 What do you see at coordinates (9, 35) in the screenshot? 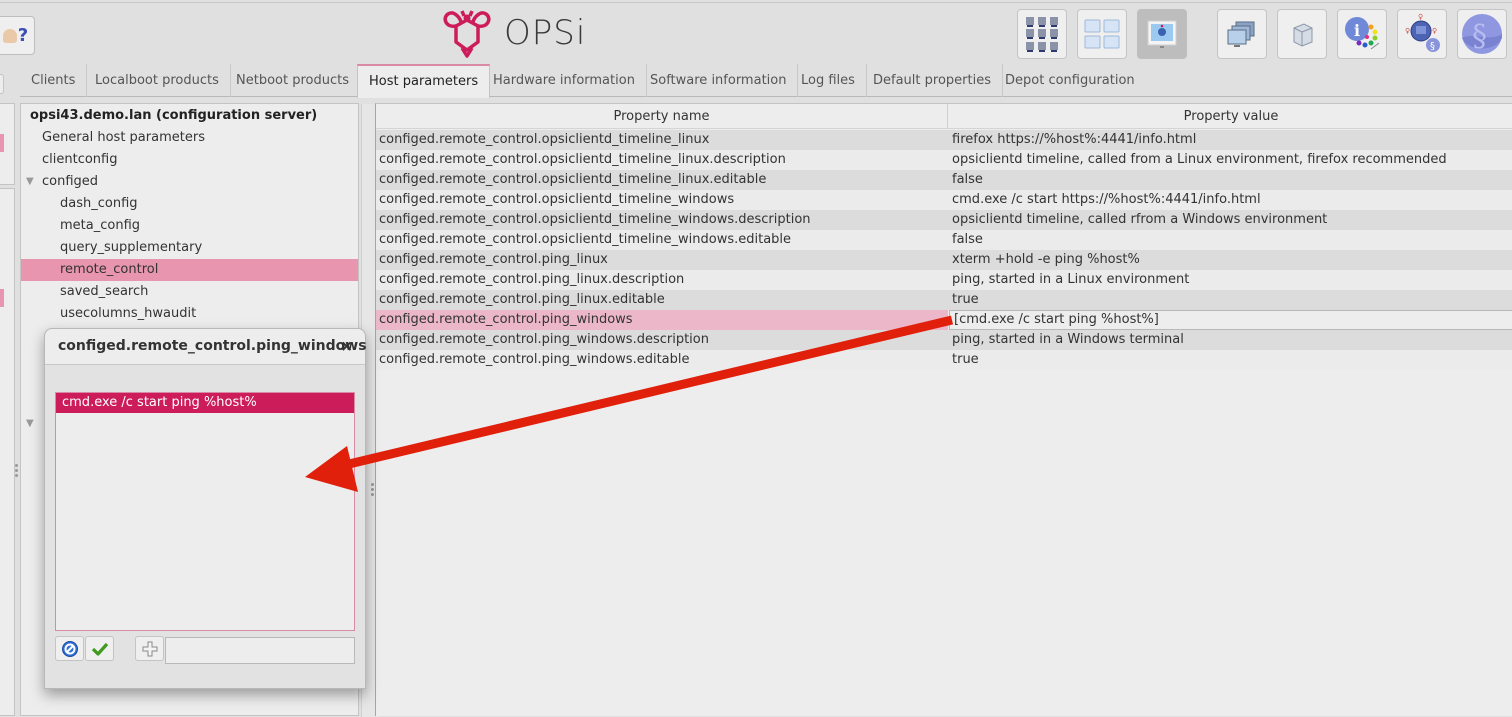
I see `help-people-icon` at bounding box center [9, 35].